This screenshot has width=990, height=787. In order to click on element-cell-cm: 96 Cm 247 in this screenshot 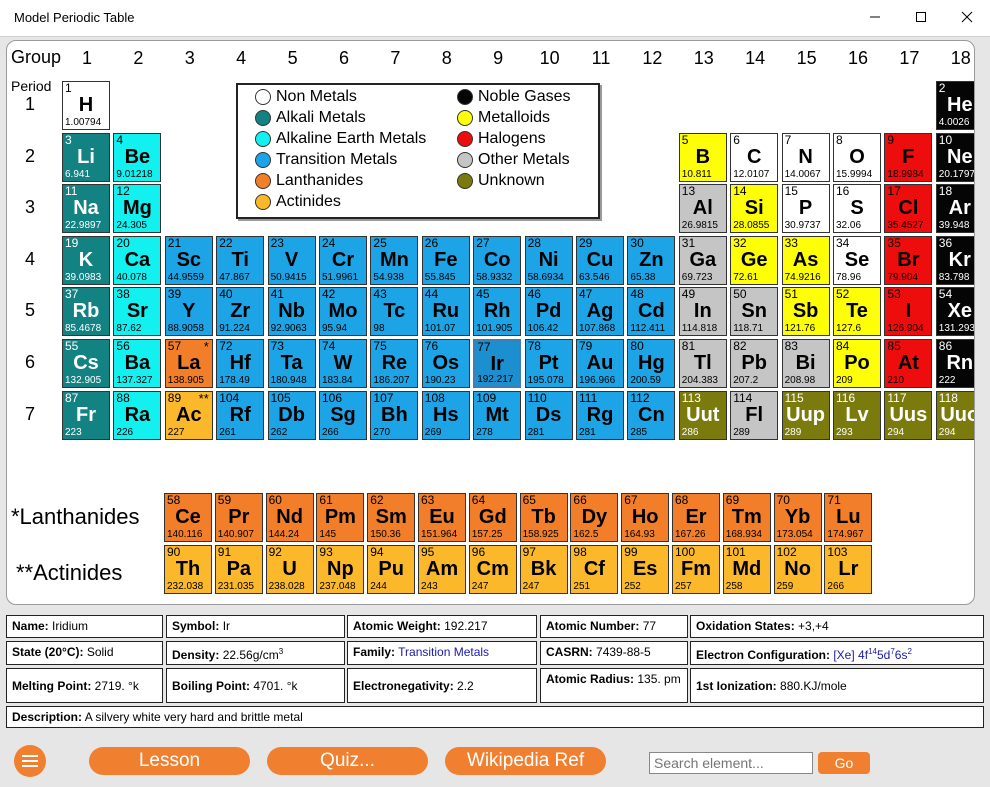, I will do `click(492, 569)`.